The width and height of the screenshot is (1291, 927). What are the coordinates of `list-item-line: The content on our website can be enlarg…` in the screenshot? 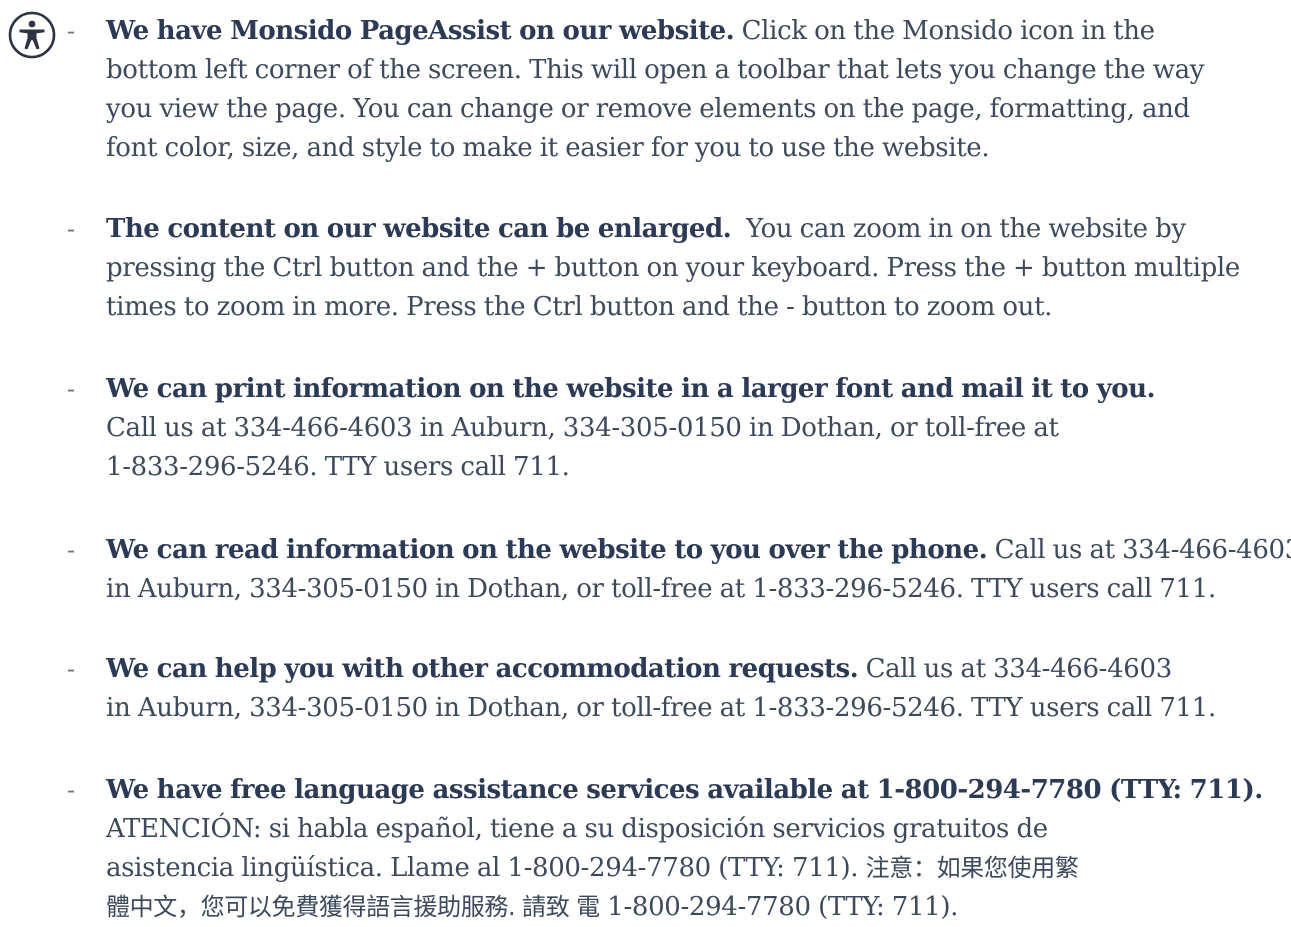 It's located at (696, 229).